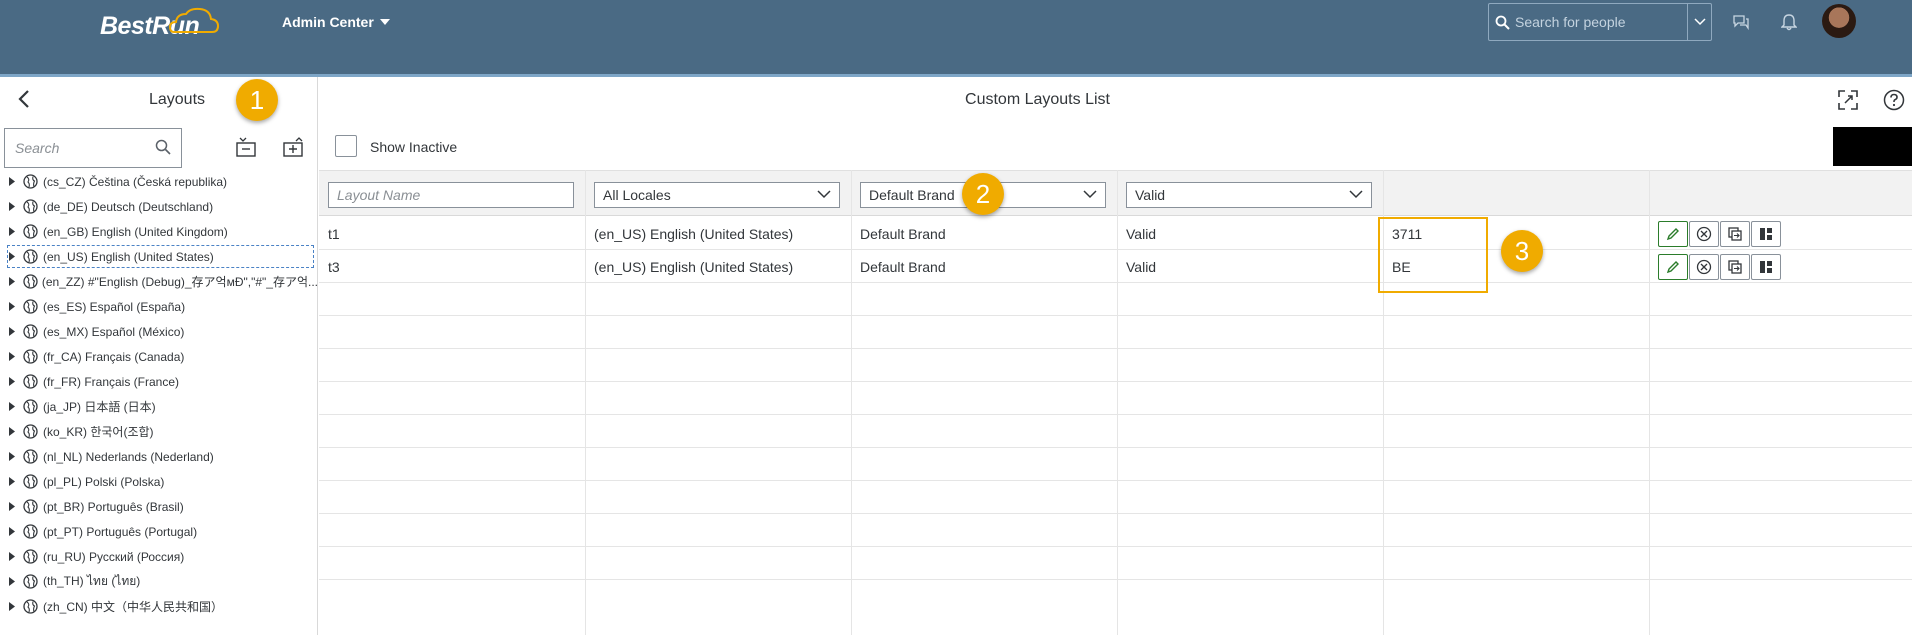 This screenshot has width=1912, height=635. I want to click on tree-item-label: (cs_CZ) Čeština (Česká republika), so click(135, 181).